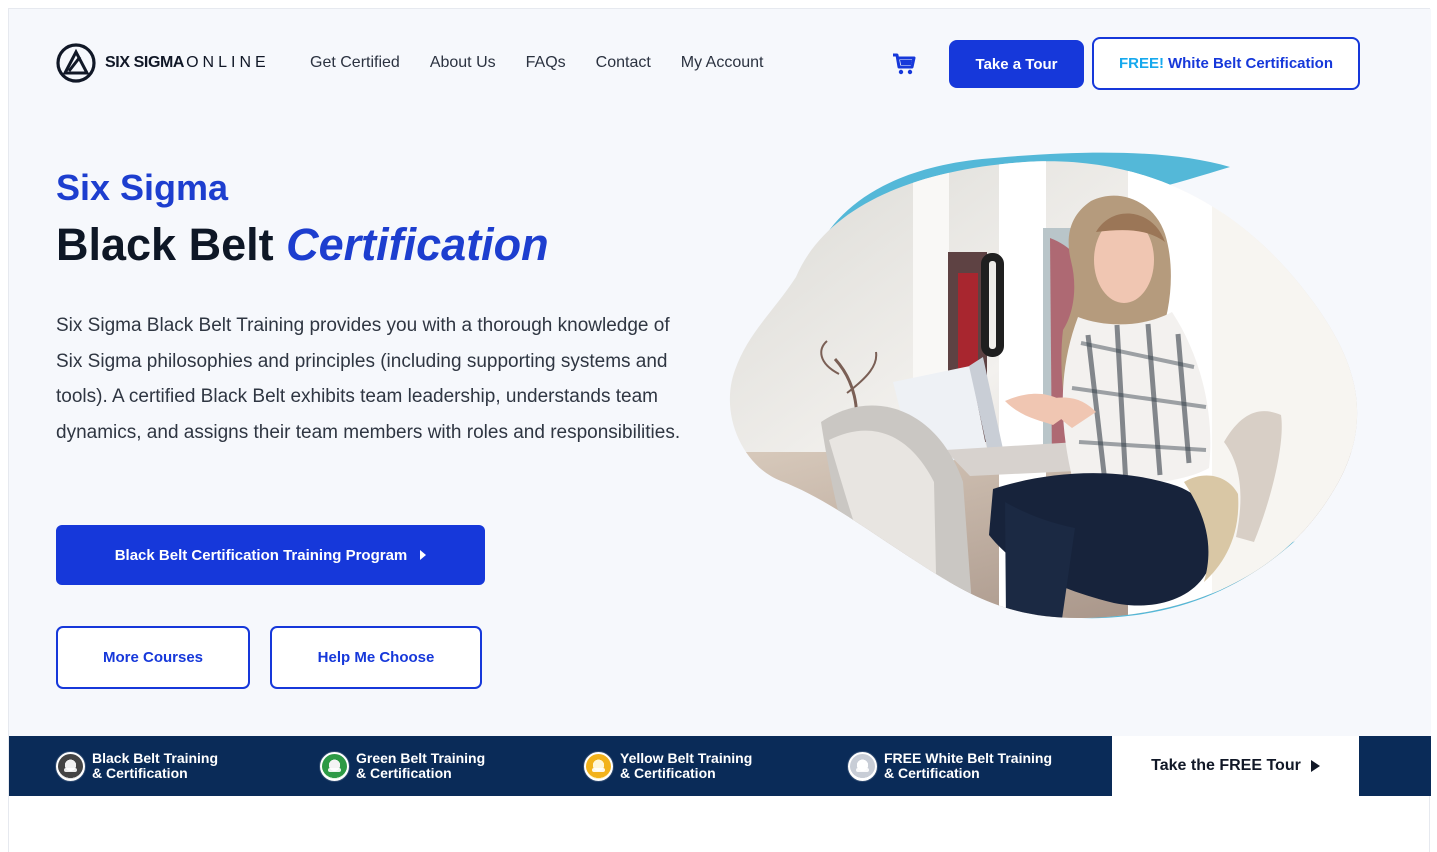 The width and height of the screenshot is (1437, 852). I want to click on green-belt-course-line-2: & Certification, so click(404, 773).